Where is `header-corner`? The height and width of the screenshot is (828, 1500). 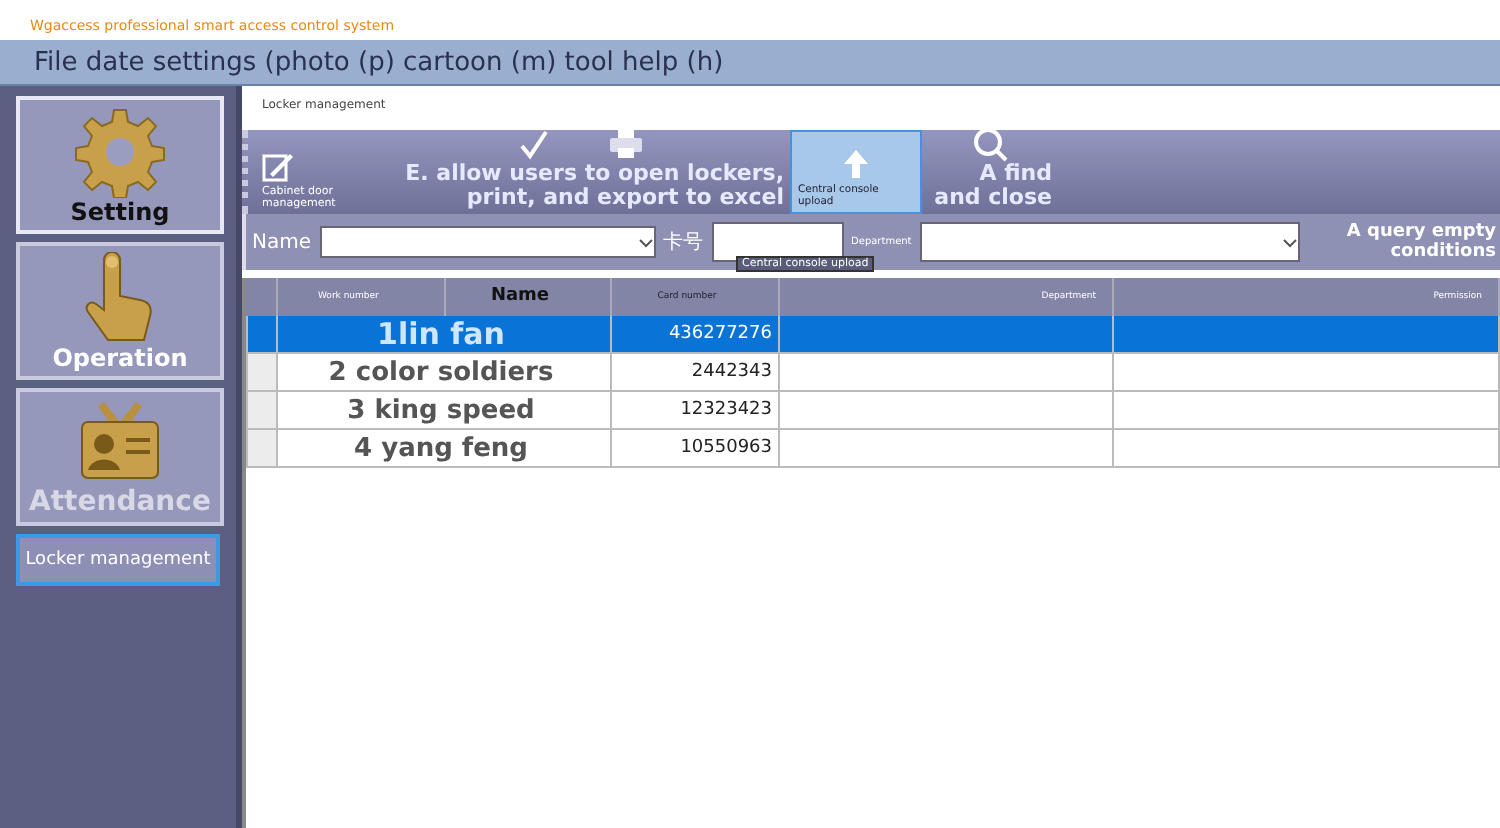 header-corner is located at coordinates (262, 297).